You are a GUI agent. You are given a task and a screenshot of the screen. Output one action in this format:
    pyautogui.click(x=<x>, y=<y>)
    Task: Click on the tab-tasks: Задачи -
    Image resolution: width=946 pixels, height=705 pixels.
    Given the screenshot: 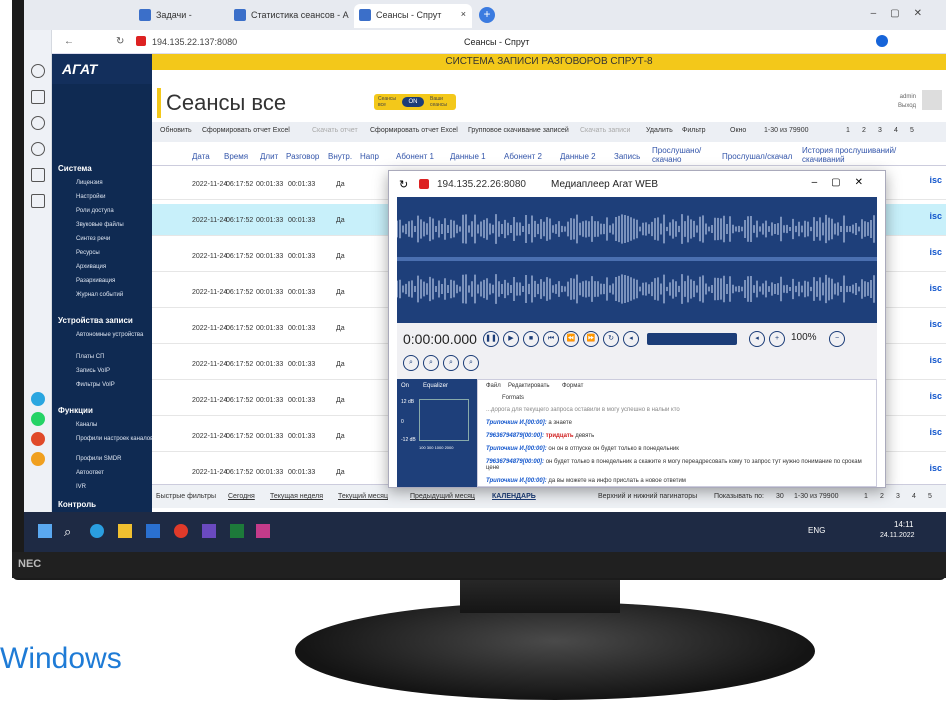 What is the action you would take?
    pyautogui.click(x=180, y=16)
    